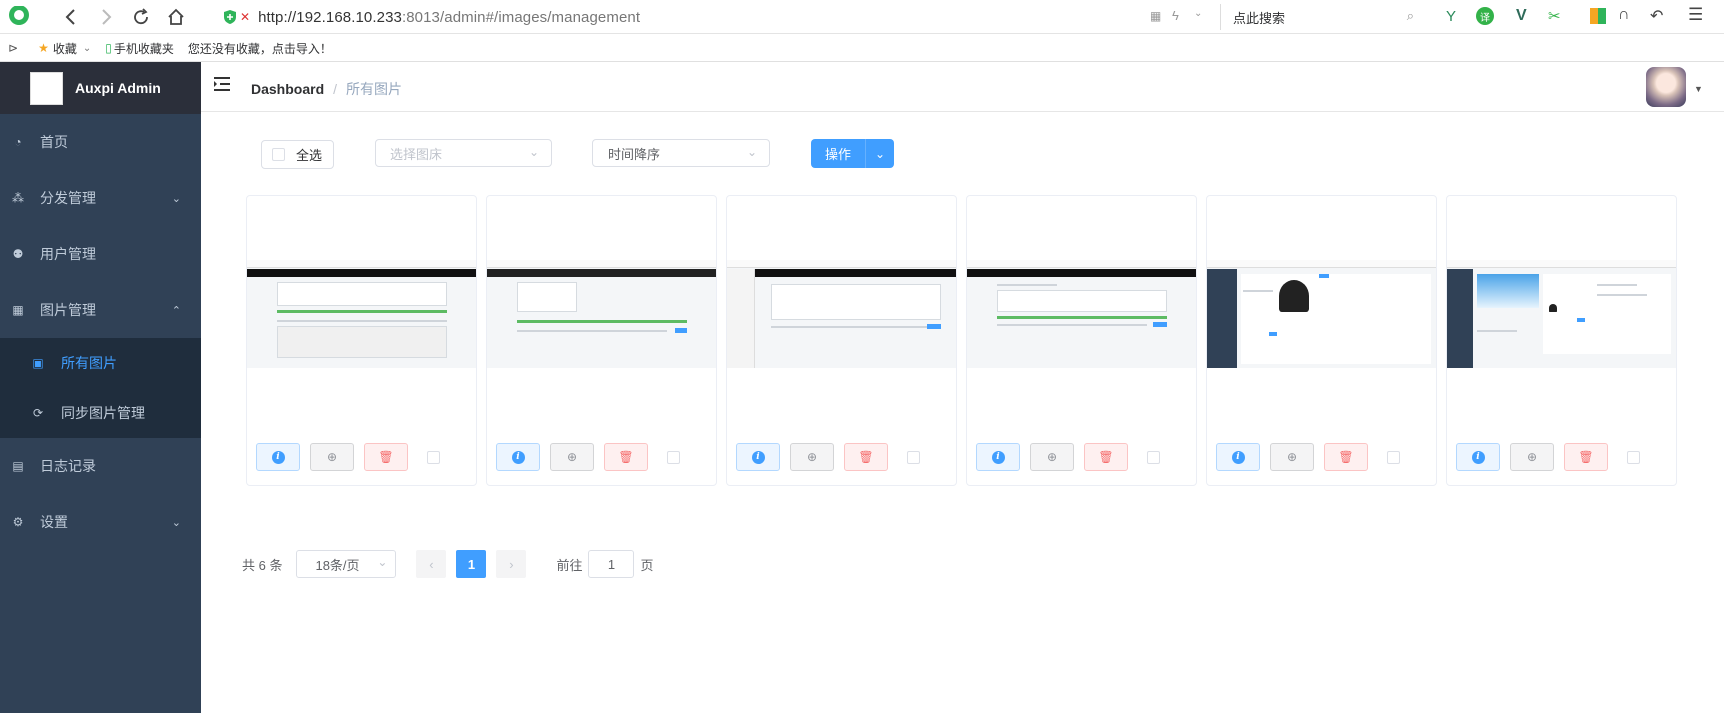 The image size is (1724, 713). What do you see at coordinates (463, 153) in the screenshot?
I see `image-bed-select: 选择图床 ⌄` at bounding box center [463, 153].